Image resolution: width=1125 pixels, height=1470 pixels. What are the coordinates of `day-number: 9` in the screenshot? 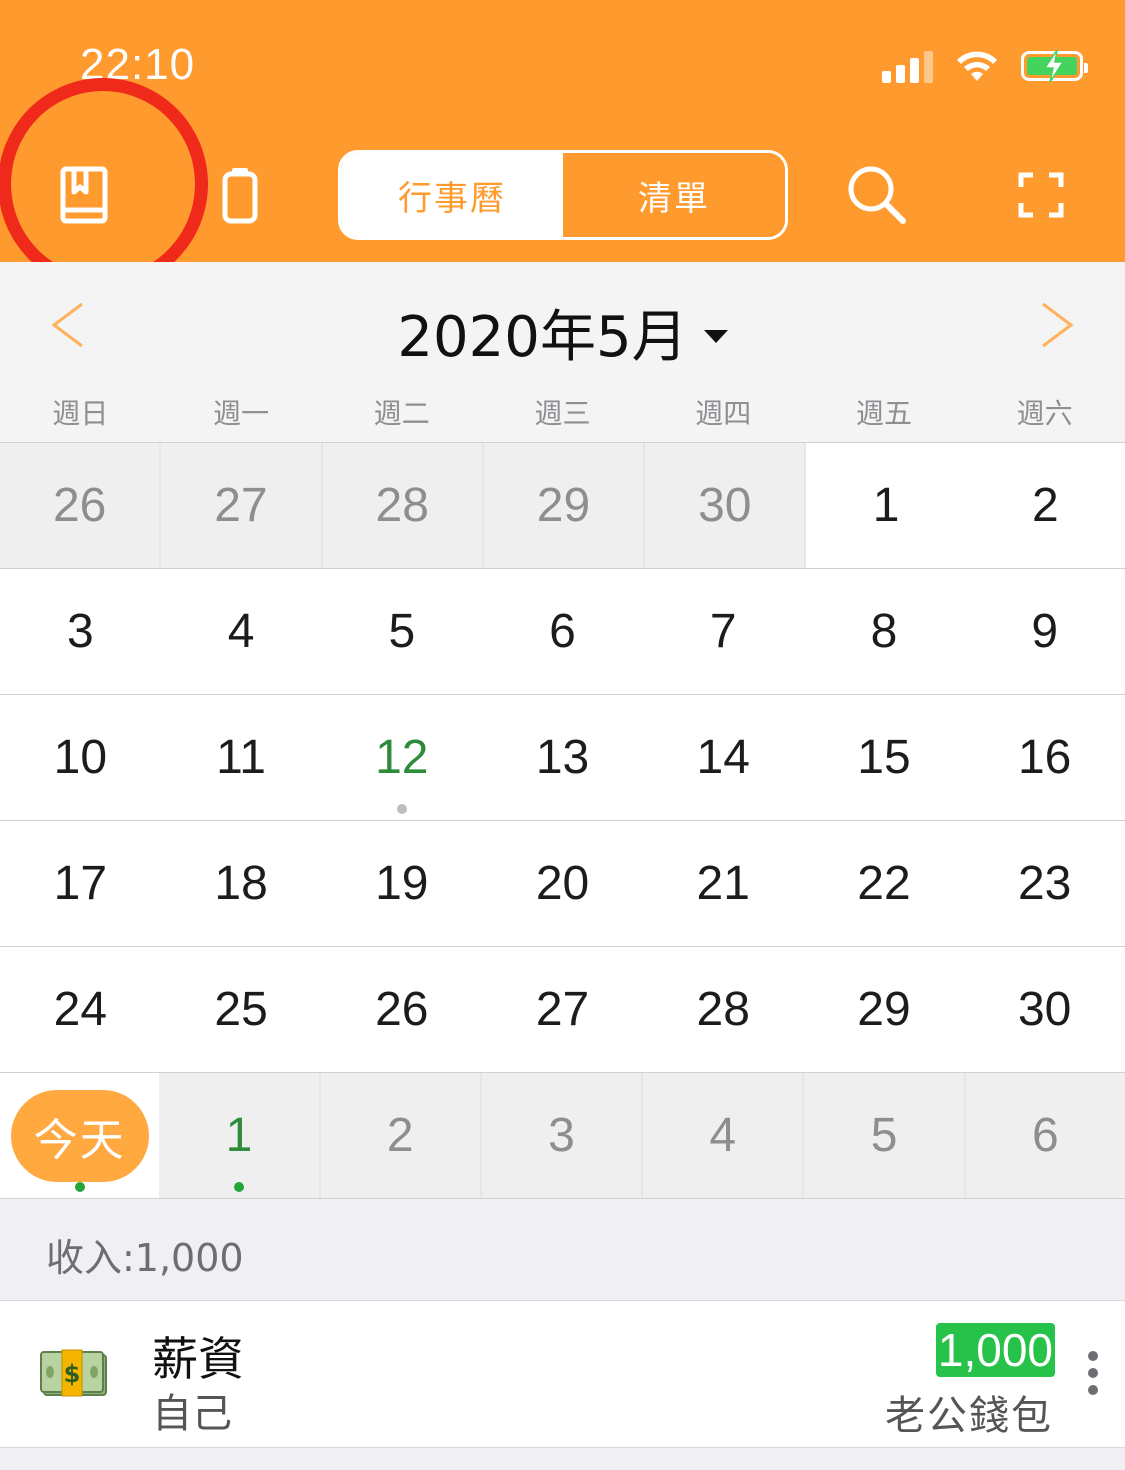 It's located at (1045, 631).